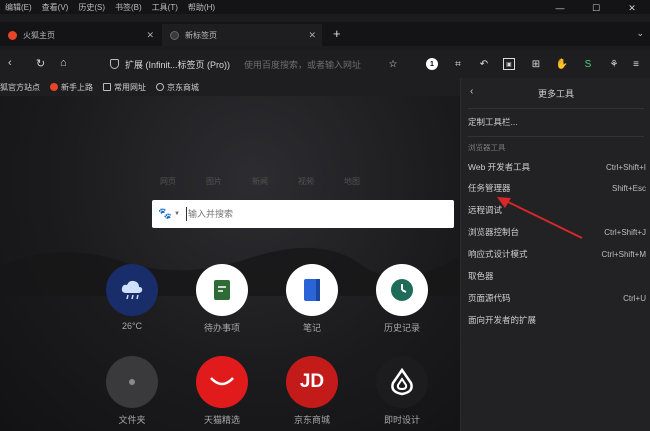 The width and height of the screenshot is (650, 431). What do you see at coordinates (402, 299) in the screenshot?
I see `tile-history: 历史记录` at bounding box center [402, 299].